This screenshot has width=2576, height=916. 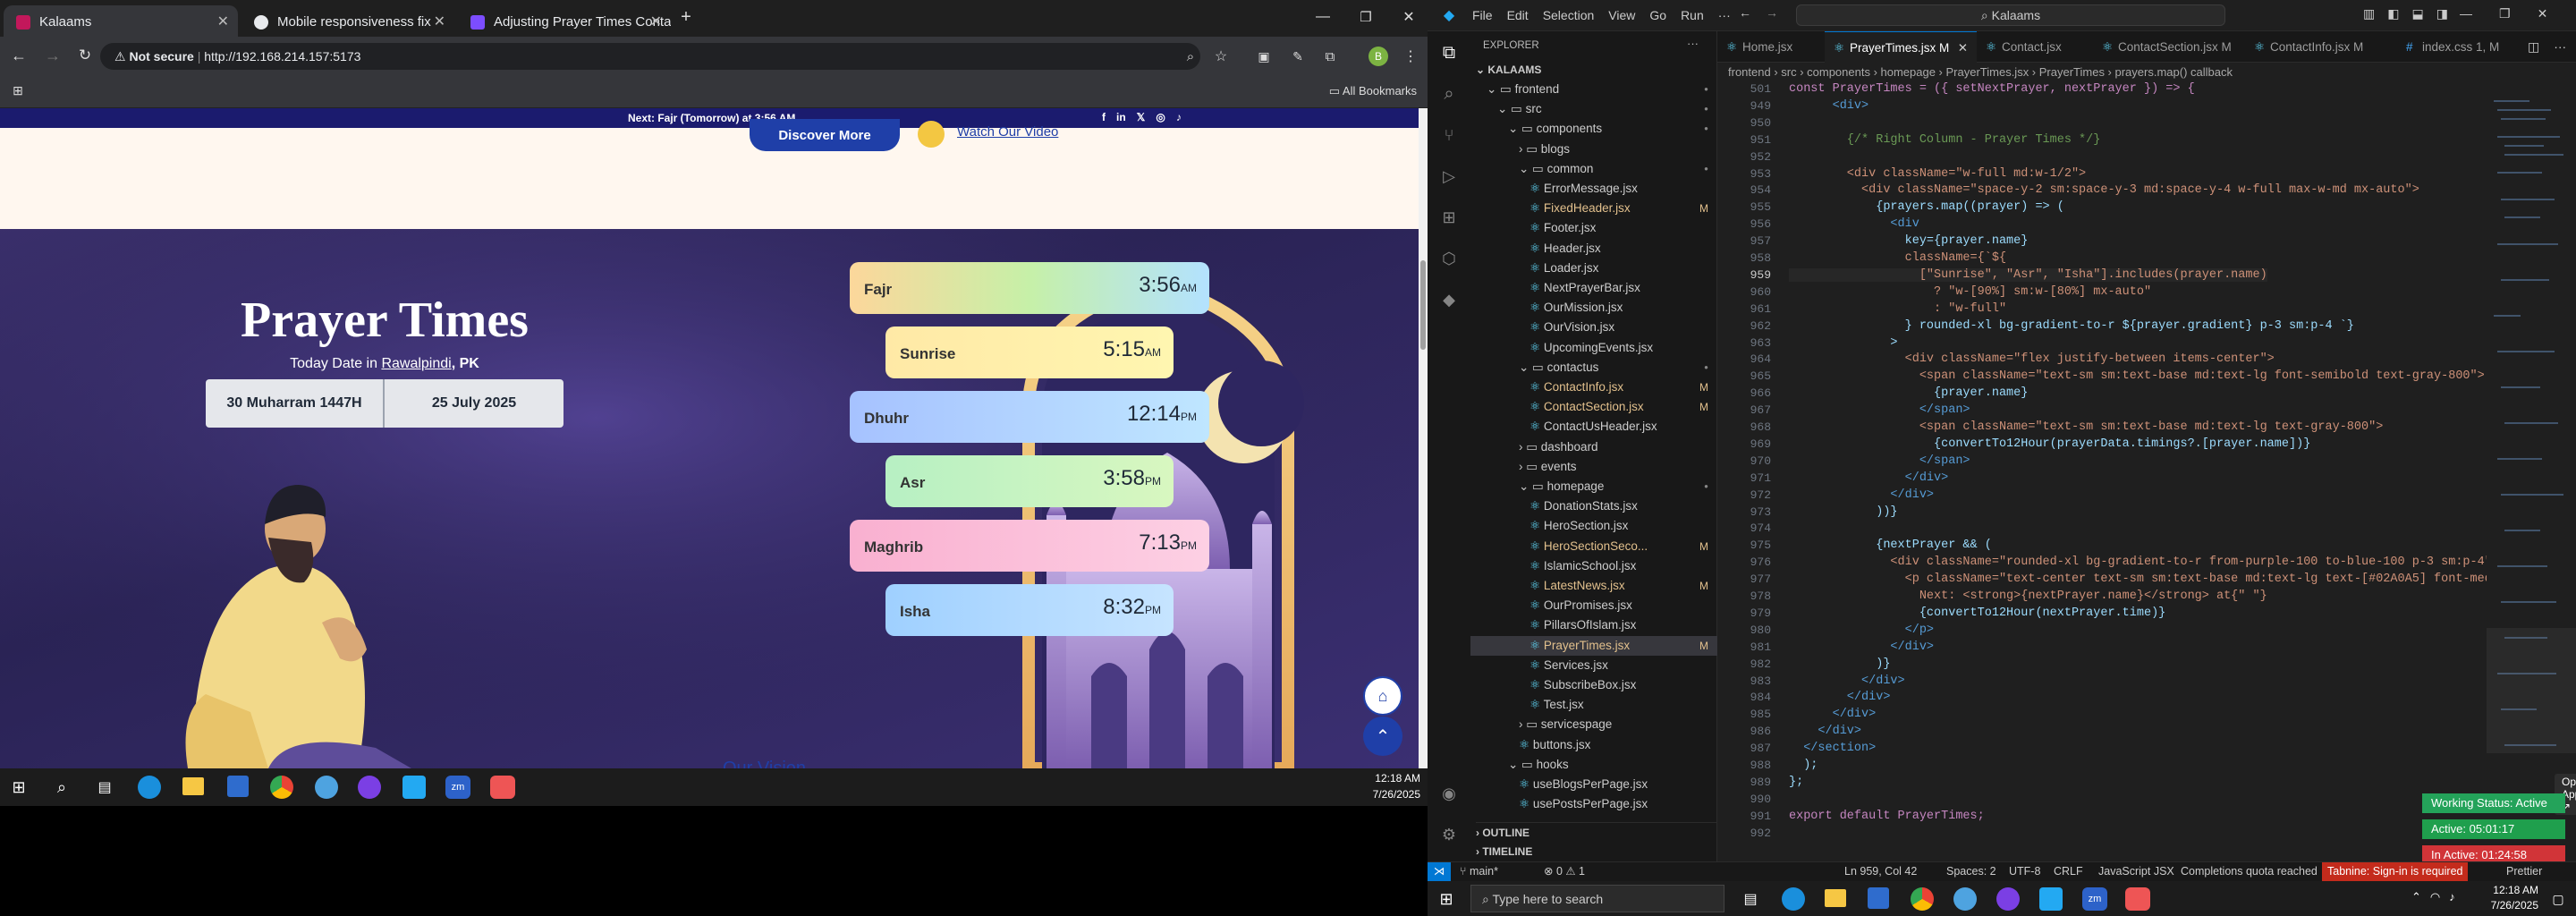 I want to click on code-line: </section>, so click(x=1832, y=748).